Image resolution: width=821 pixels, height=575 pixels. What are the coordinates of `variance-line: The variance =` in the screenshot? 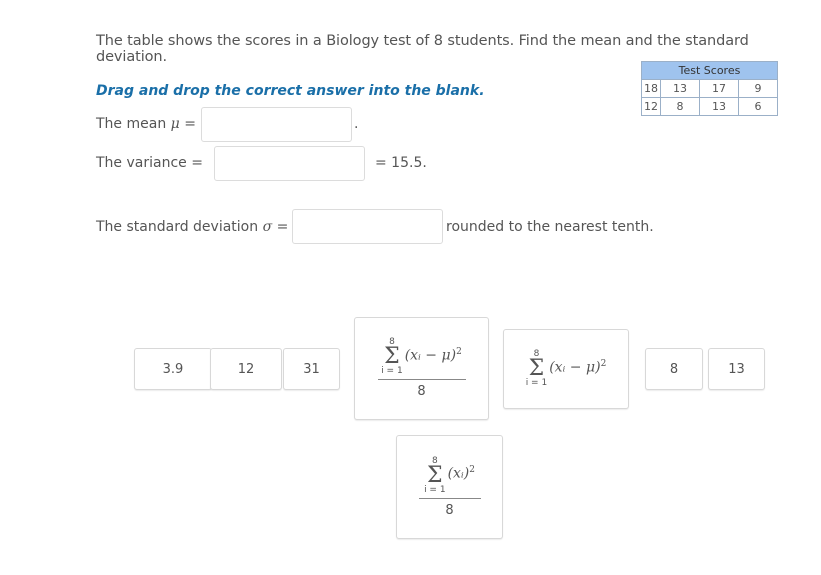 It's located at (149, 163).